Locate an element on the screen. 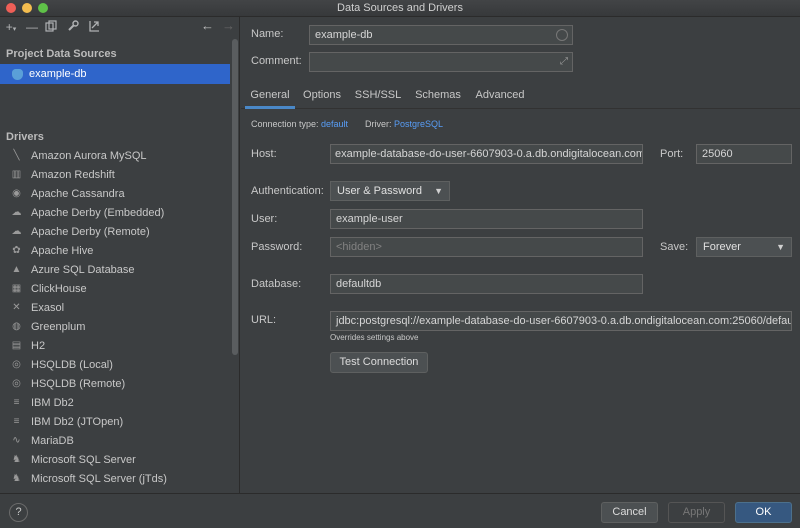 The height and width of the screenshot is (528, 800). user-input: example-user is located at coordinates (486, 219).